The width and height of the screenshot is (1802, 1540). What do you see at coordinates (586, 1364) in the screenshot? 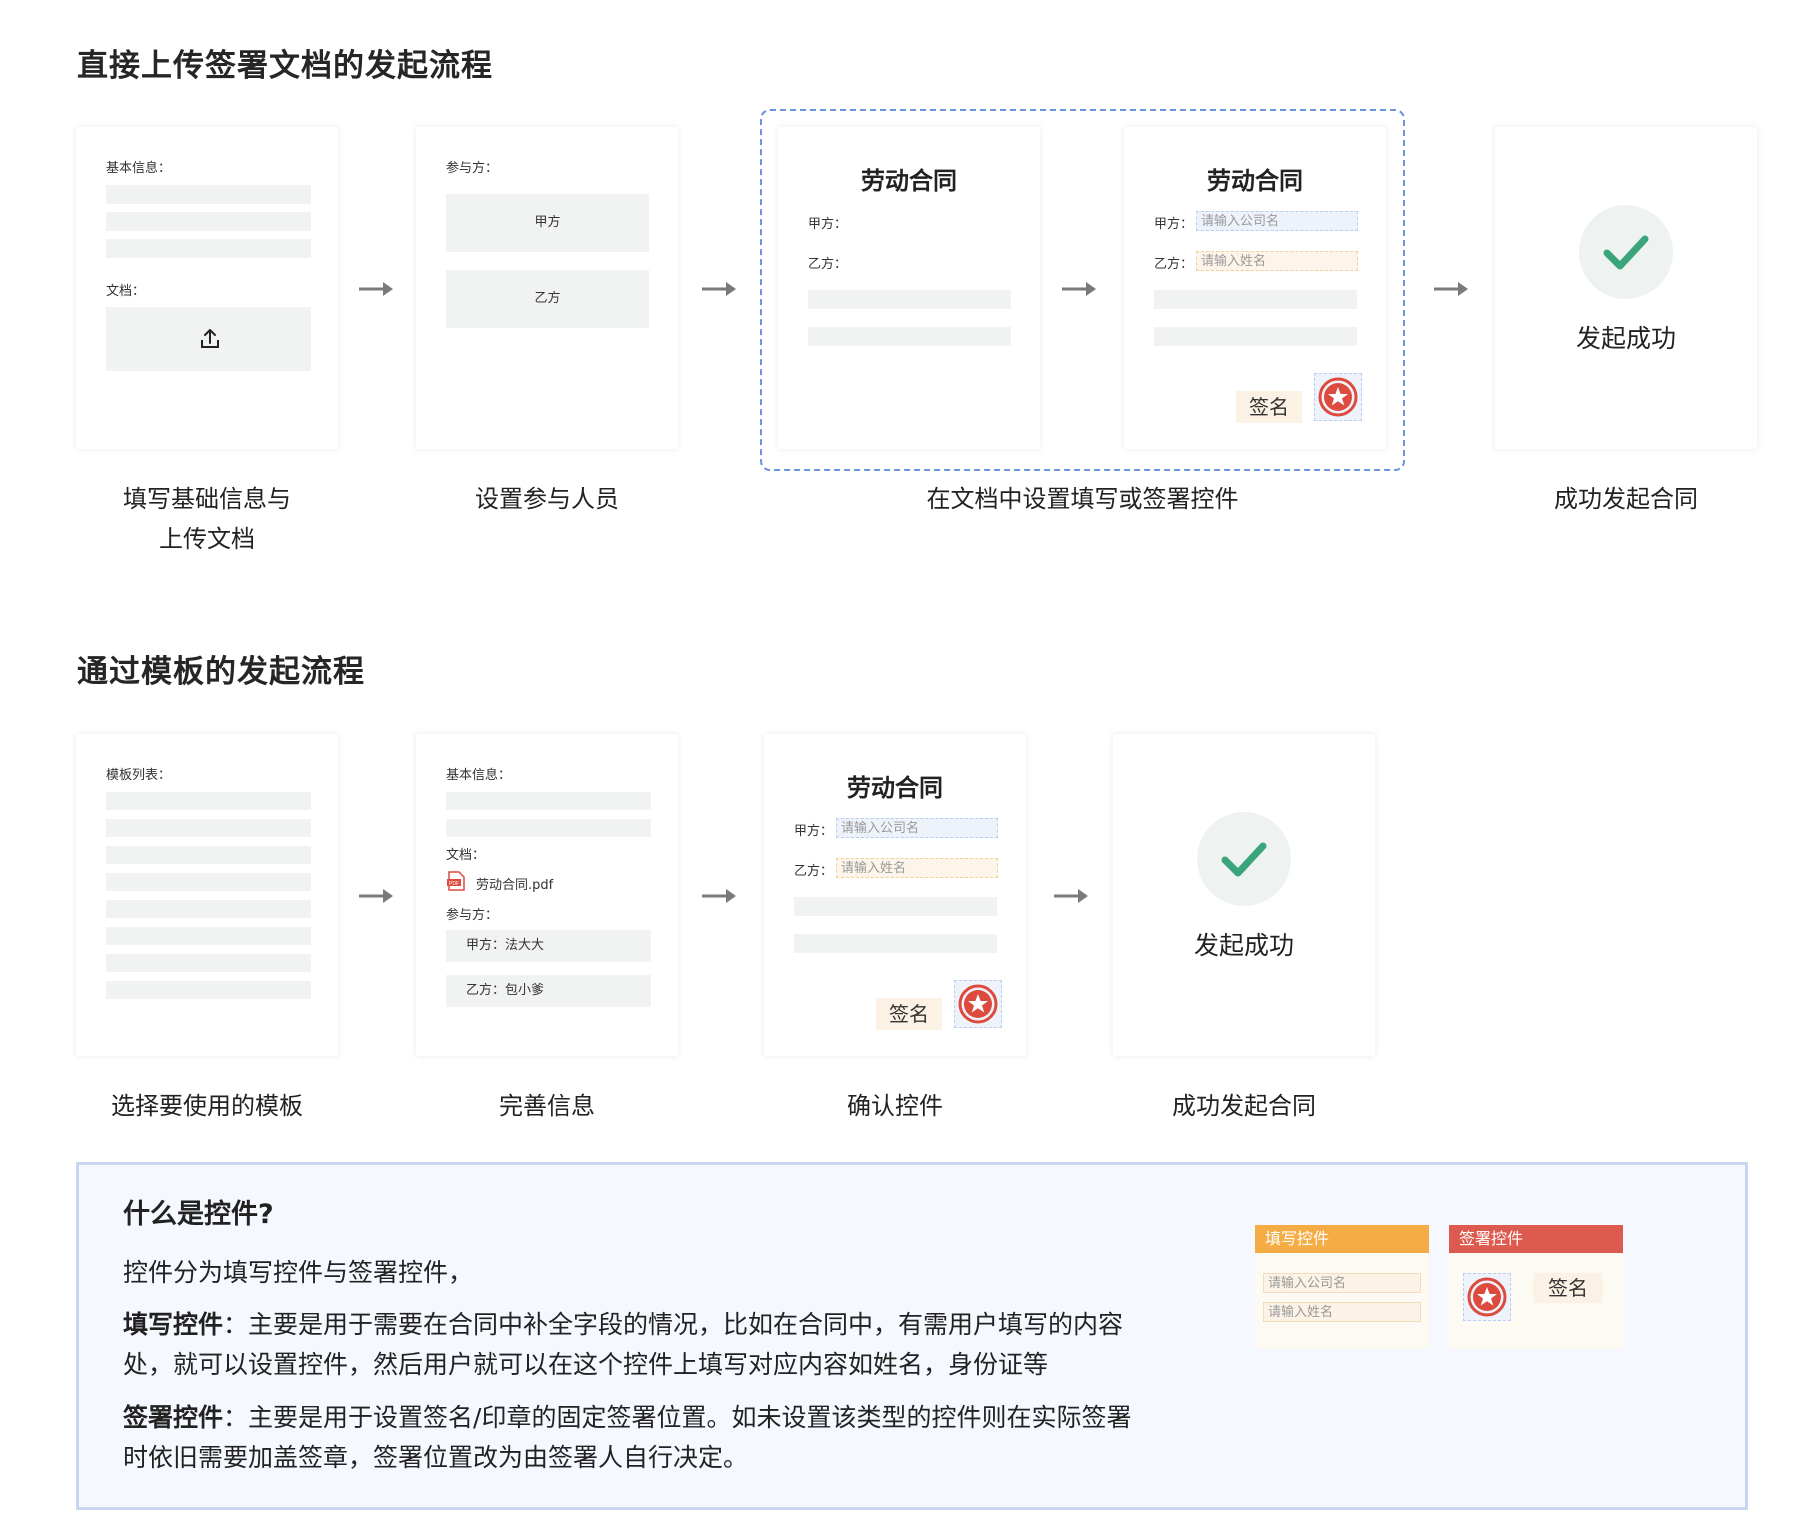
I see `fill-control-text-line2: 处，就可以设置控件，然后用户就可以在这个控件上填写对应内容如姓名，身份证等` at bounding box center [586, 1364].